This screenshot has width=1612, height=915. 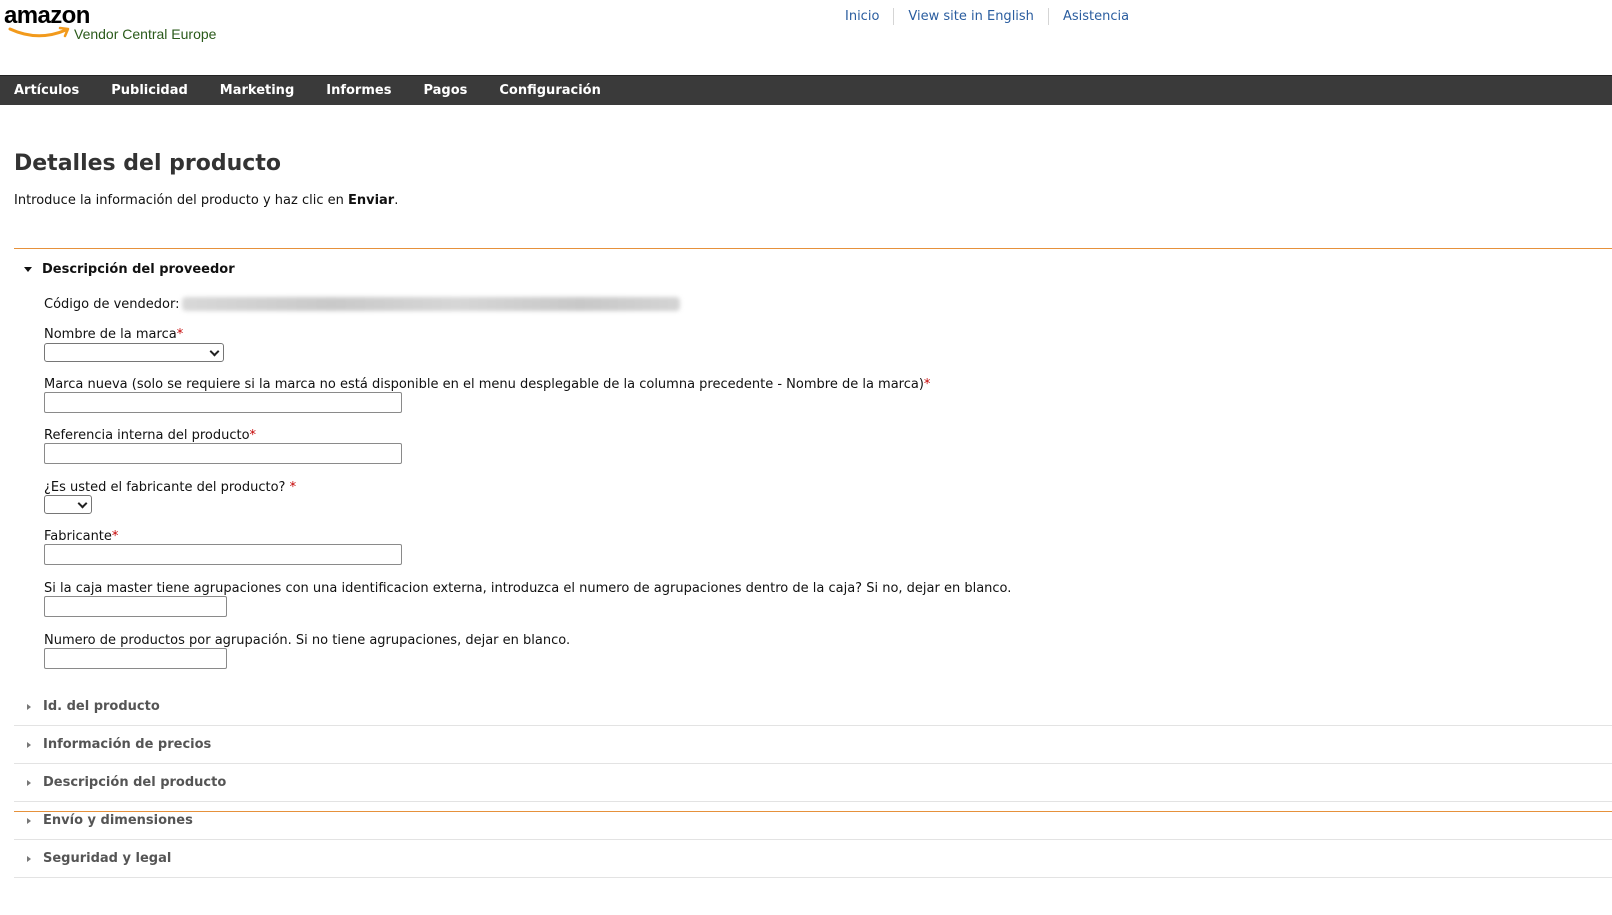 I want to click on section-toggle-vendor: Descripción del proveedor, so click(x=129, y=269).